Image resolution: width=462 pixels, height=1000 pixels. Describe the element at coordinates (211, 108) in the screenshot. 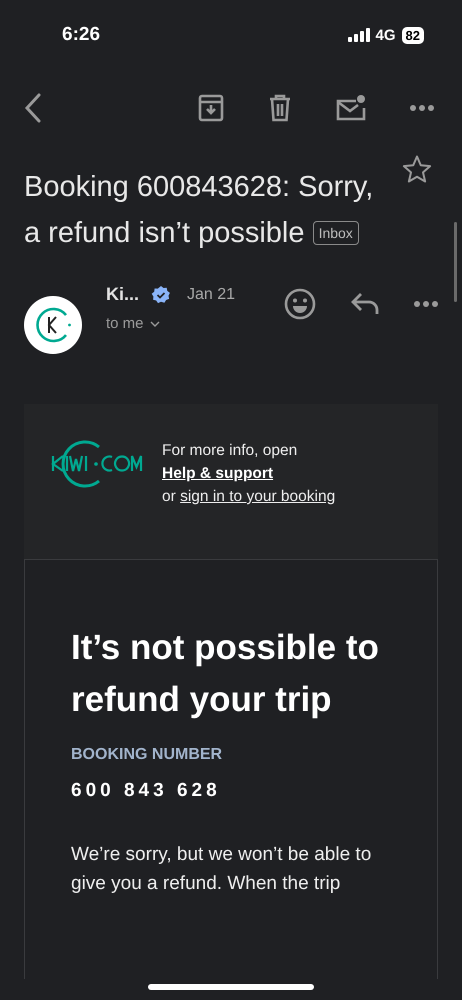

I see `archive-icon` at that location.